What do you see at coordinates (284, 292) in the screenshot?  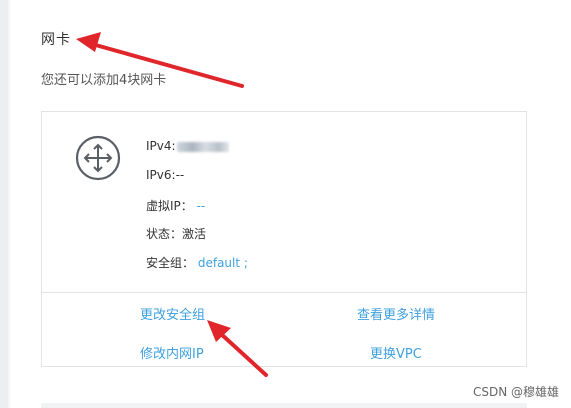 I see `card-divider` at bounding box center [284, 292].